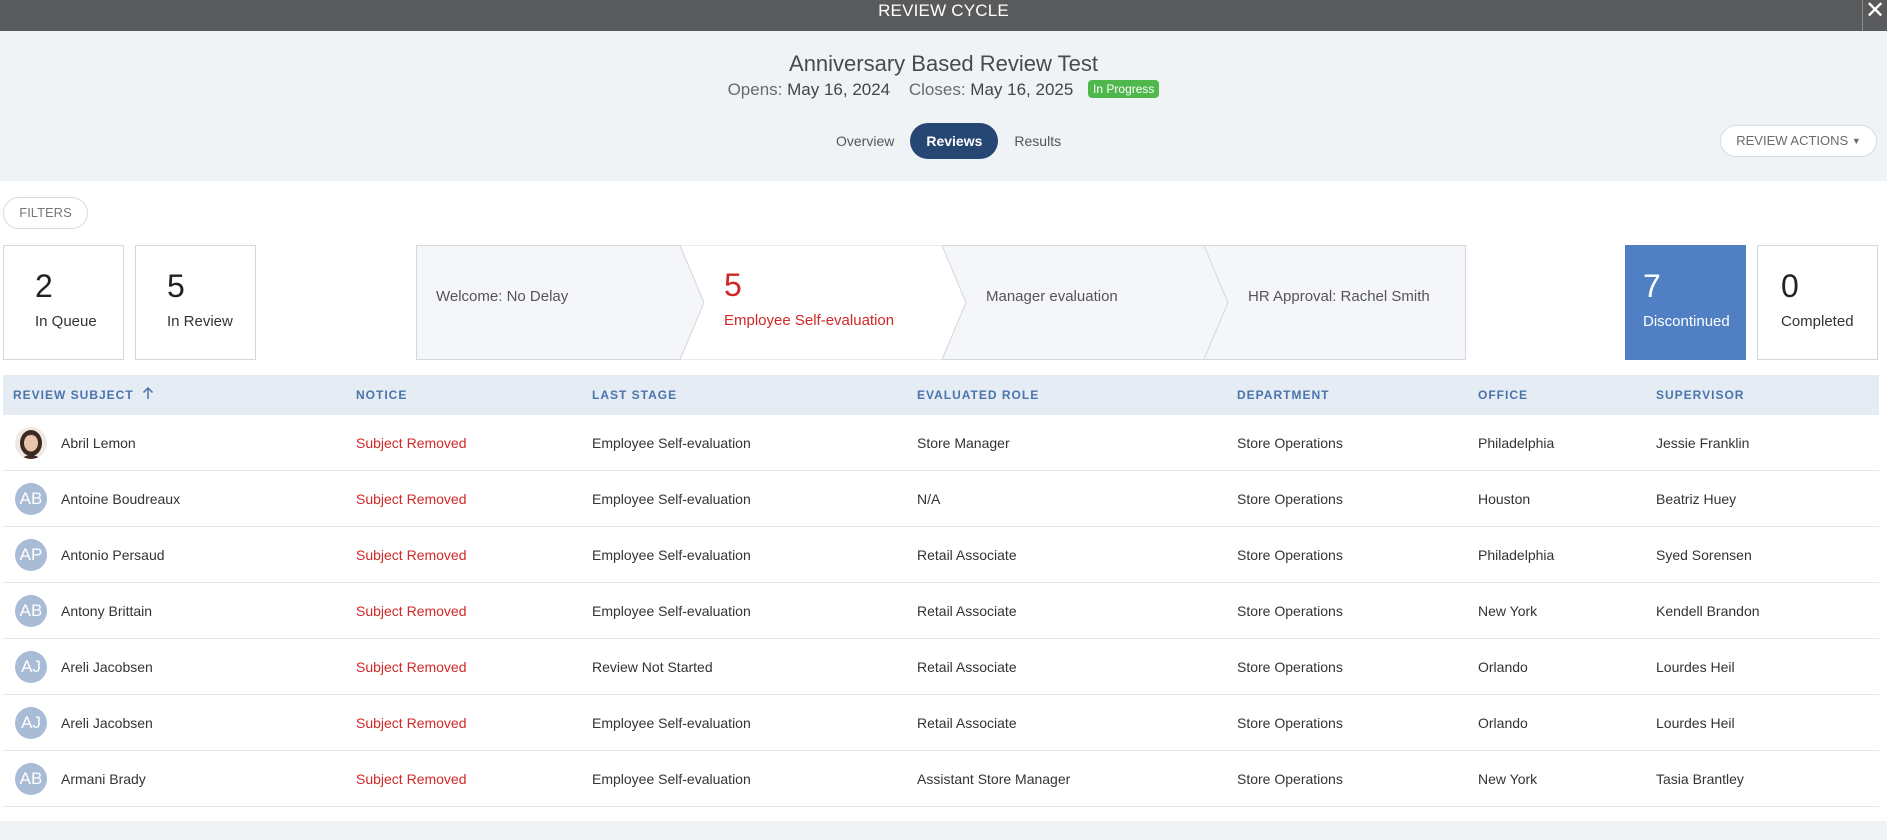  I want to click on sort-ascending-icon, so click(148, 396).